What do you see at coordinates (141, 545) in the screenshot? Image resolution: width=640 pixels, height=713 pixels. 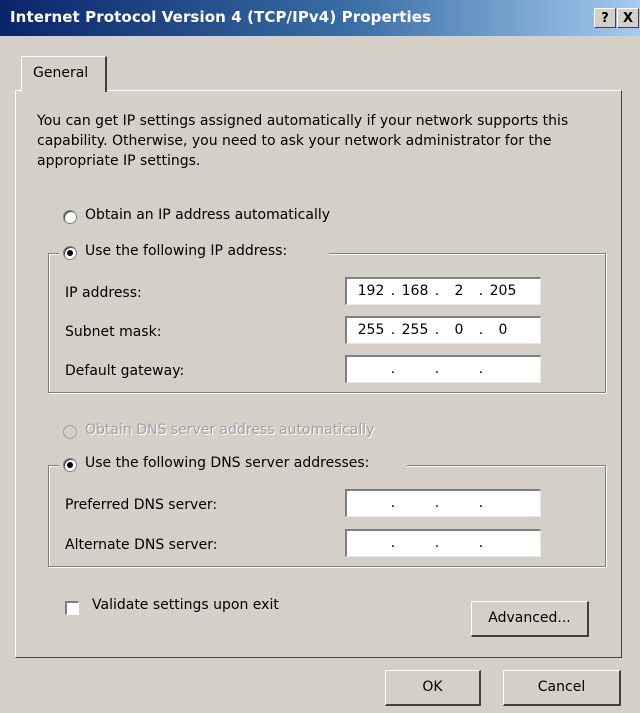 I see `alternate-dns-label: Alternate DNS server:` at bounding box center [141, 545].